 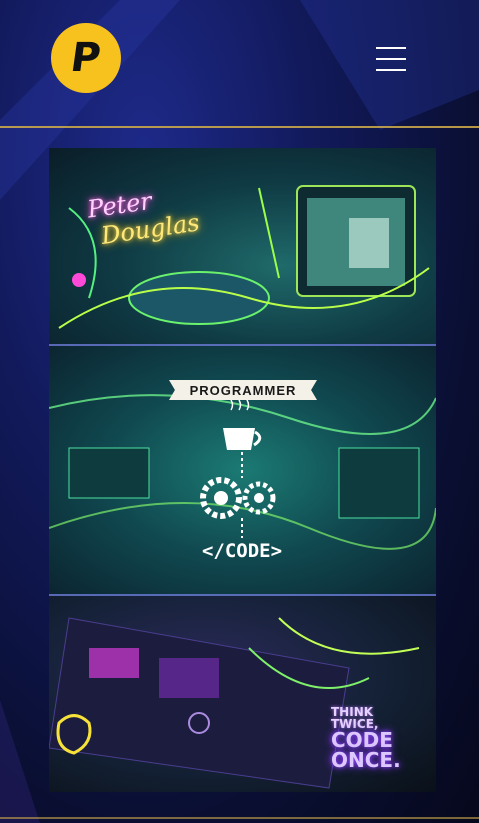 I want to click on programmer-banner: PROGRAMMER, so click(x=243, y=390).